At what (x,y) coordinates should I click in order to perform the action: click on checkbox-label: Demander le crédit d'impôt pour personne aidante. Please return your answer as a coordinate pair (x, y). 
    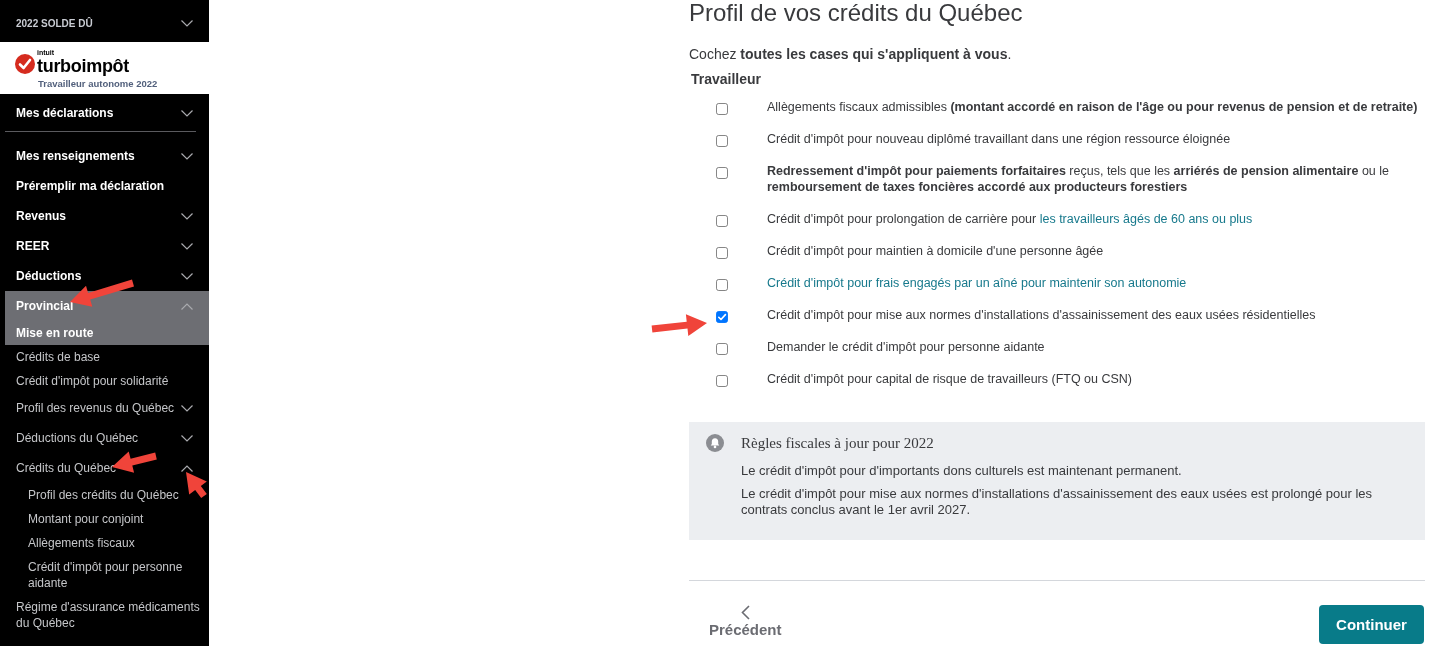
    Looking at the image, I should click on (906, 347).